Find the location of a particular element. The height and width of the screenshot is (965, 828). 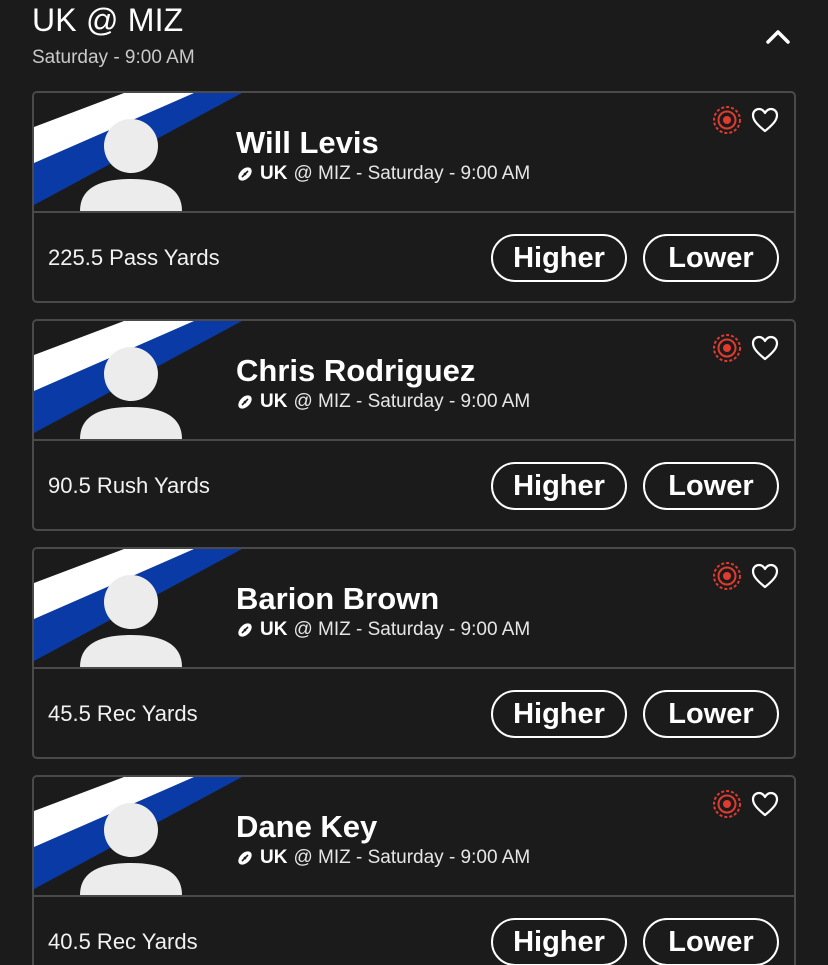

chevron-up-icon is located at coordinates (778, 37).